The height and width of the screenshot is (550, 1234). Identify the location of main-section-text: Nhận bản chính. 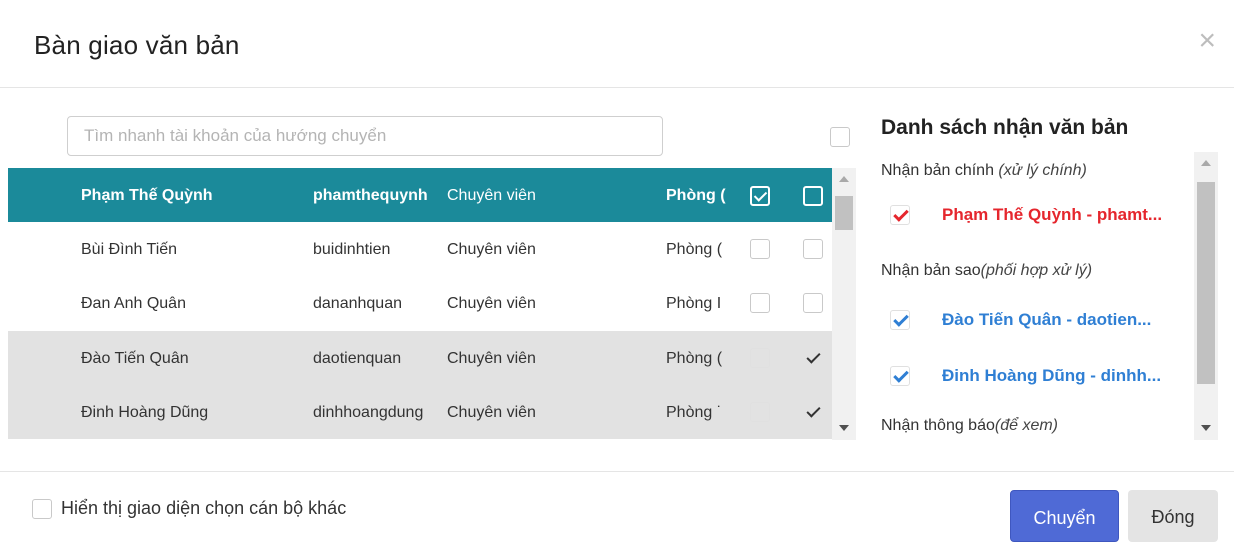
(940, 170).